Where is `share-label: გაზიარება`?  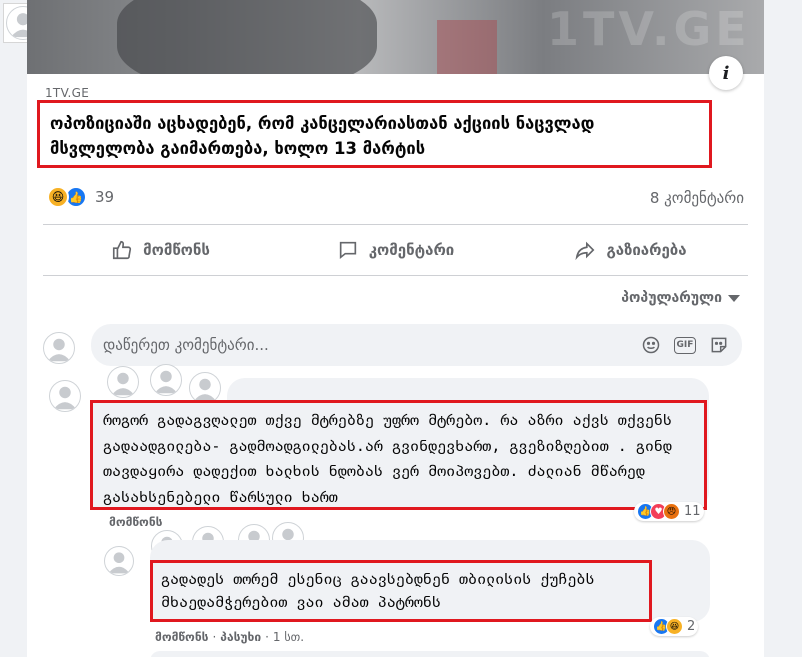
share-label: გაზიარება is located at coordinates (646, 250).